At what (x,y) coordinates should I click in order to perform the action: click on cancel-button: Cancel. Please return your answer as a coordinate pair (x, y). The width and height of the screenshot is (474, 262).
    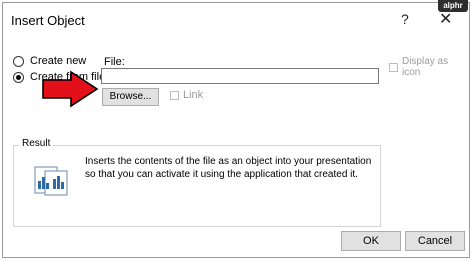
    Looking at the image, I should click on (435, 241).